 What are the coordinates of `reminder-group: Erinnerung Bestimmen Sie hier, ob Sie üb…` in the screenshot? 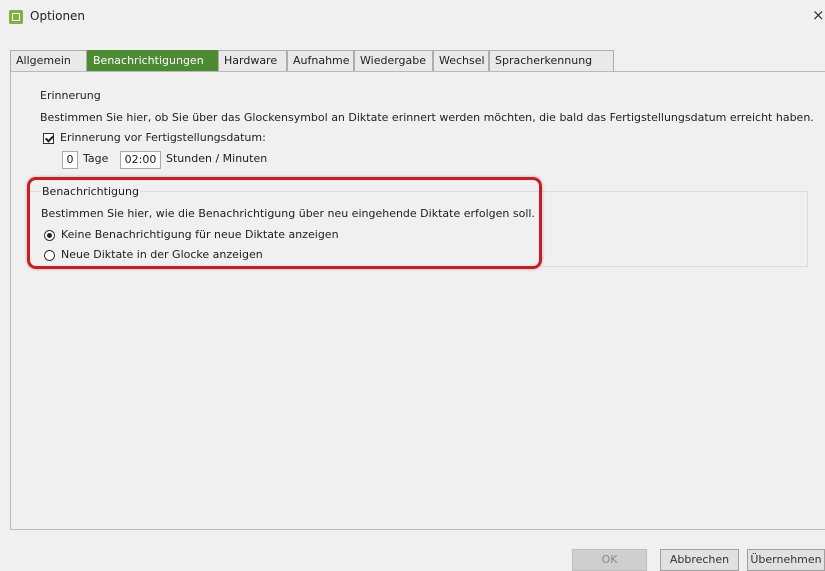 It's located at (423, 130).